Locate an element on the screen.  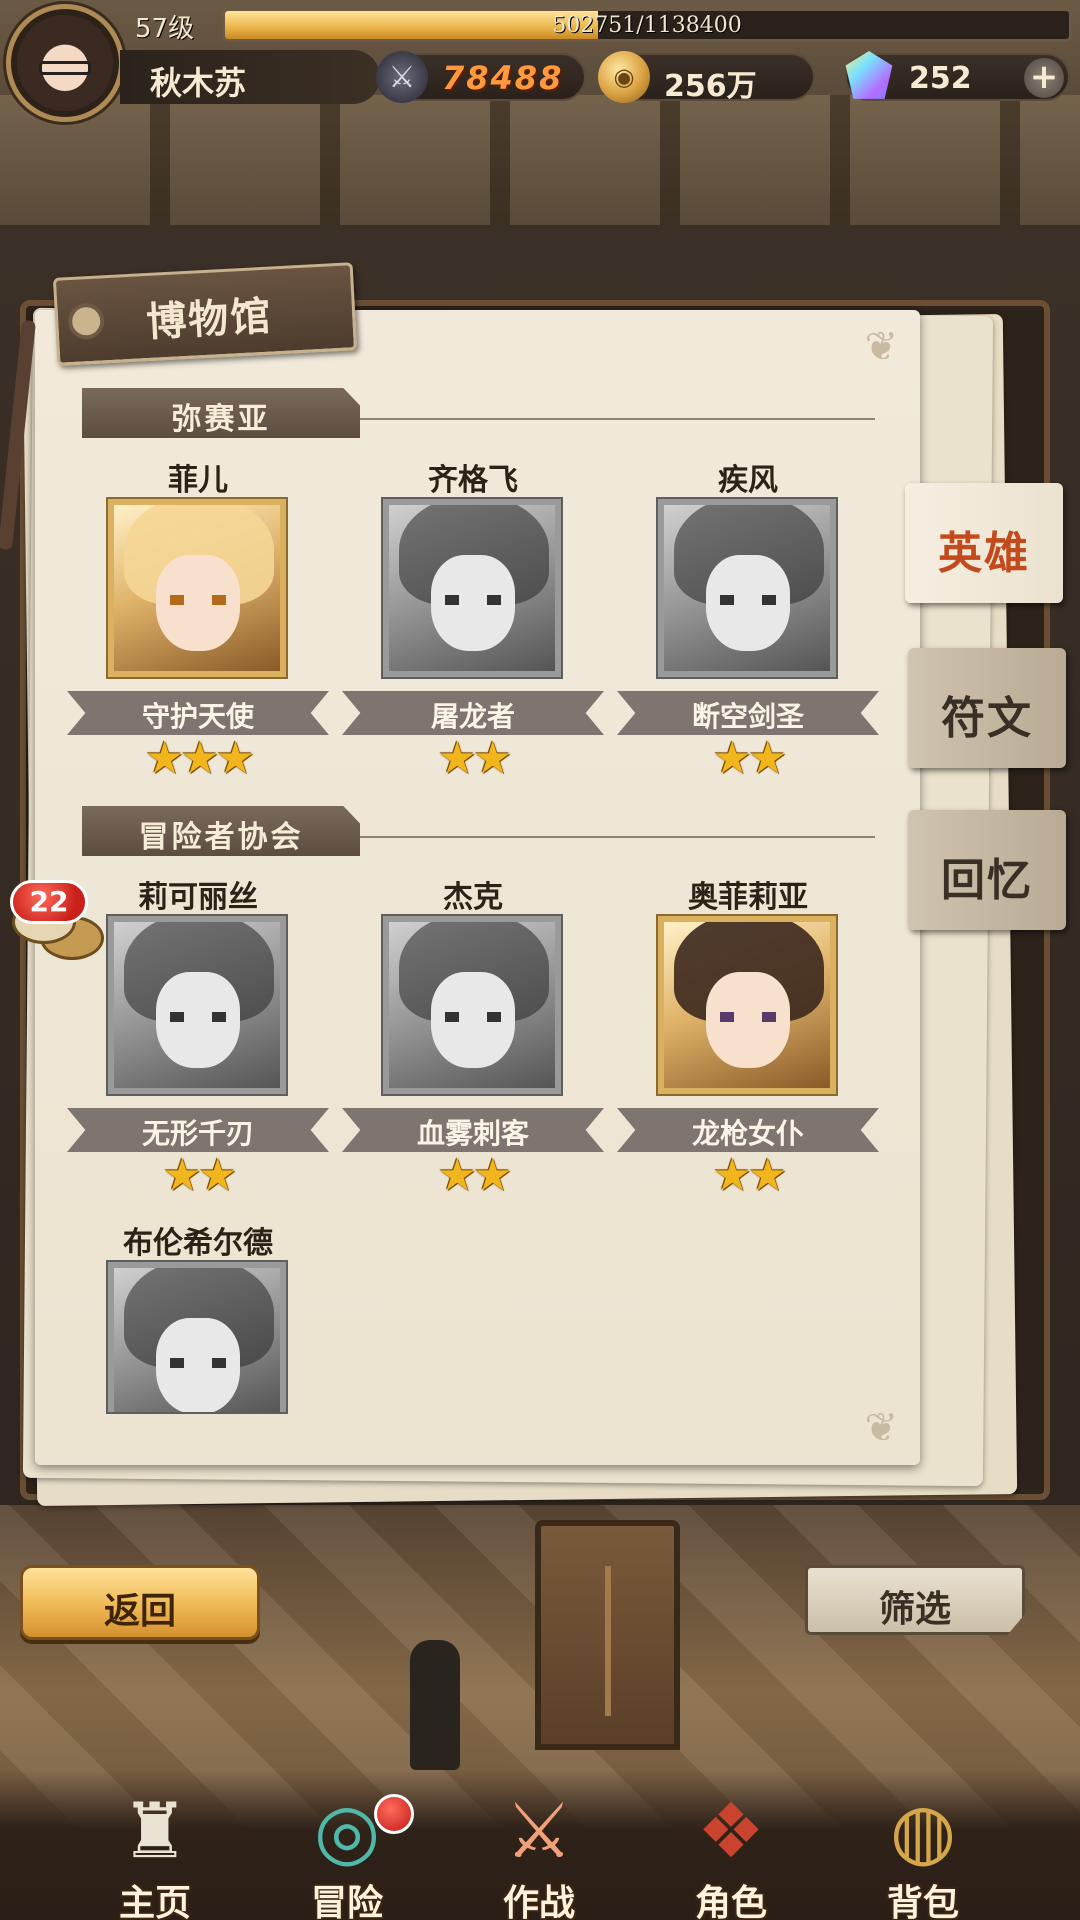
exp-text: 502751/1138400 is located at coordinates (647, 25).